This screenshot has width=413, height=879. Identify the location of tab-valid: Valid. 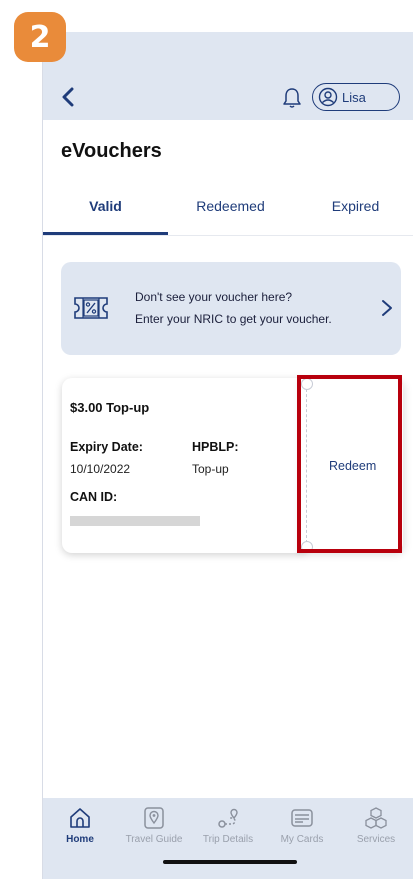
(105, 214).